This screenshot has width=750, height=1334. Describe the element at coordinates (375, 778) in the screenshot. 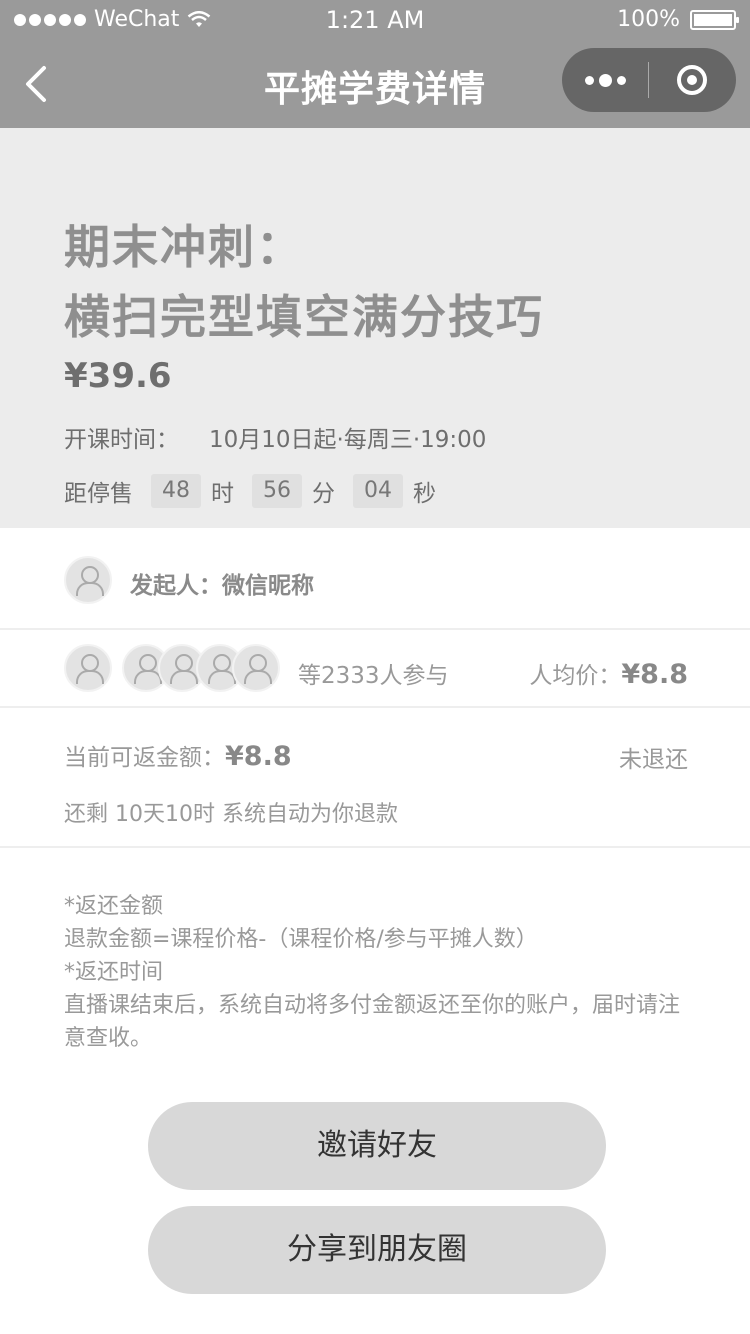

I see `refund-row: 当前可返金额：¥8.8 未退还 还剩 10天10时 系统自动为你退款` at that location.